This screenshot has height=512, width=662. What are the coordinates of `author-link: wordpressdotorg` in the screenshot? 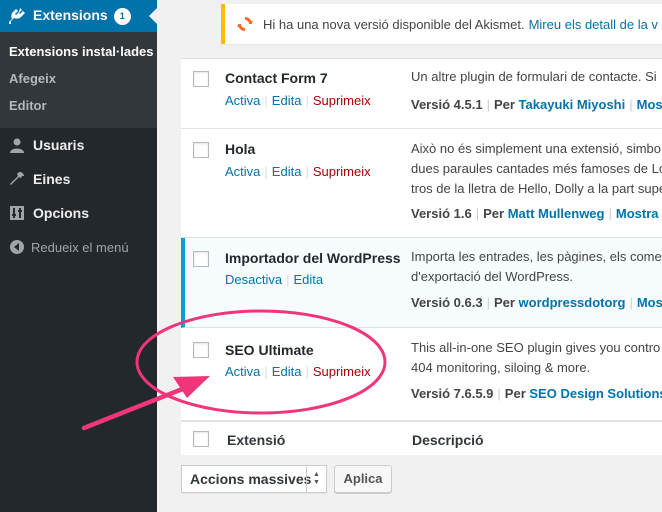 It's located at (572, 302).